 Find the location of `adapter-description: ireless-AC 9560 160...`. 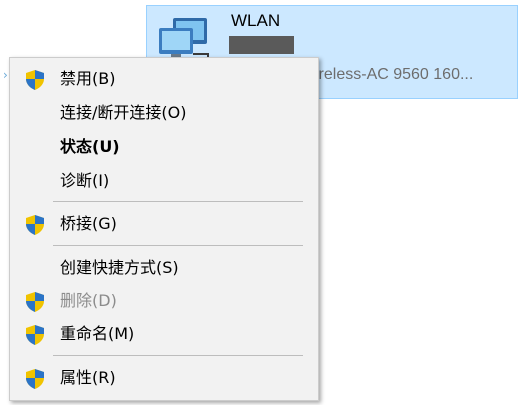

adapter-description: ireless-AC 9560 160... is located at coordinates (394, 74).